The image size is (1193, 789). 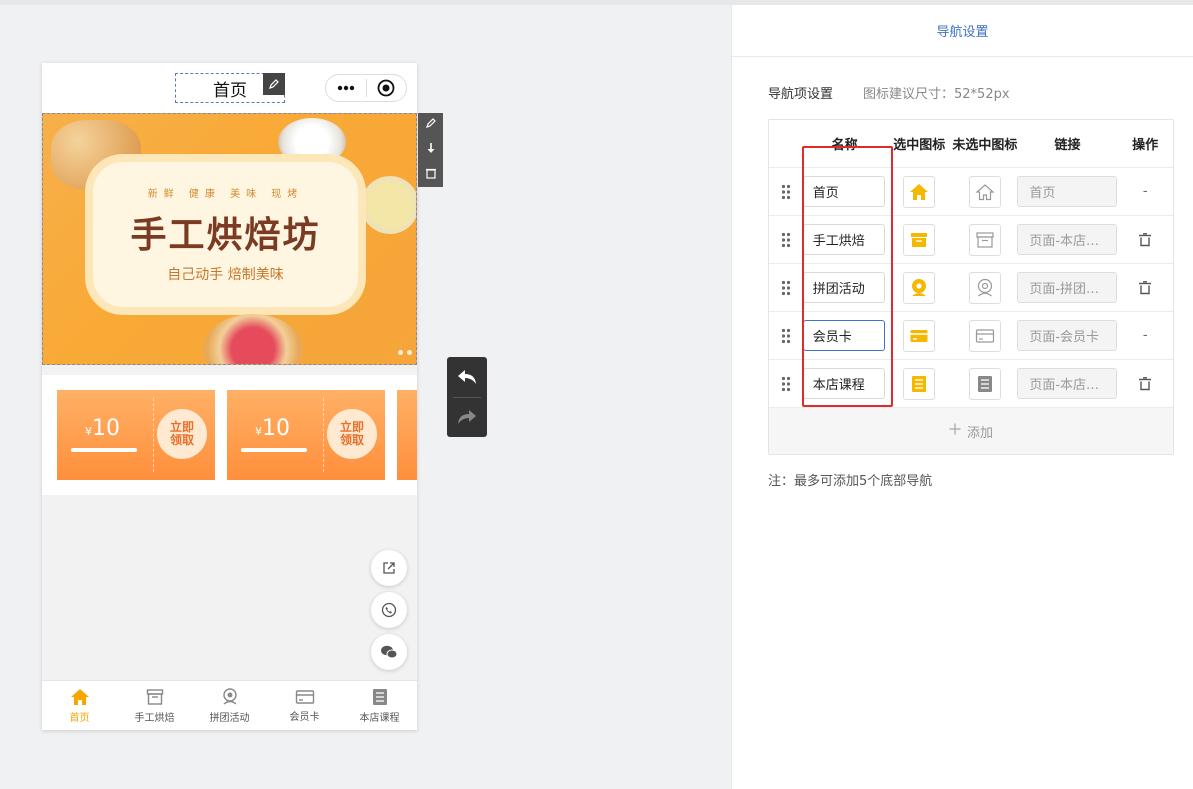 What do you see at coordinates (389, 652) in the screenshot?
I see `wechat-icon` at bounding box center [389, 652].